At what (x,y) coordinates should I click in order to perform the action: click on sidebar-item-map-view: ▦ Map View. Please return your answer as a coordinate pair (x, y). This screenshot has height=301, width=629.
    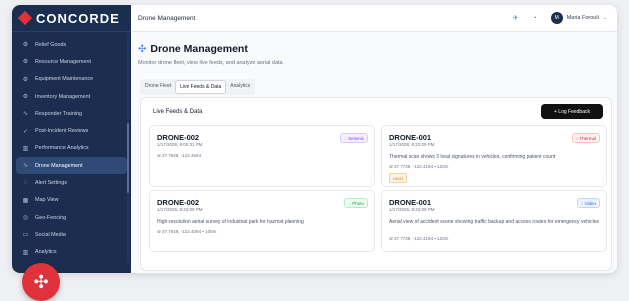
    Looking at the image, I should click on (71, 200).